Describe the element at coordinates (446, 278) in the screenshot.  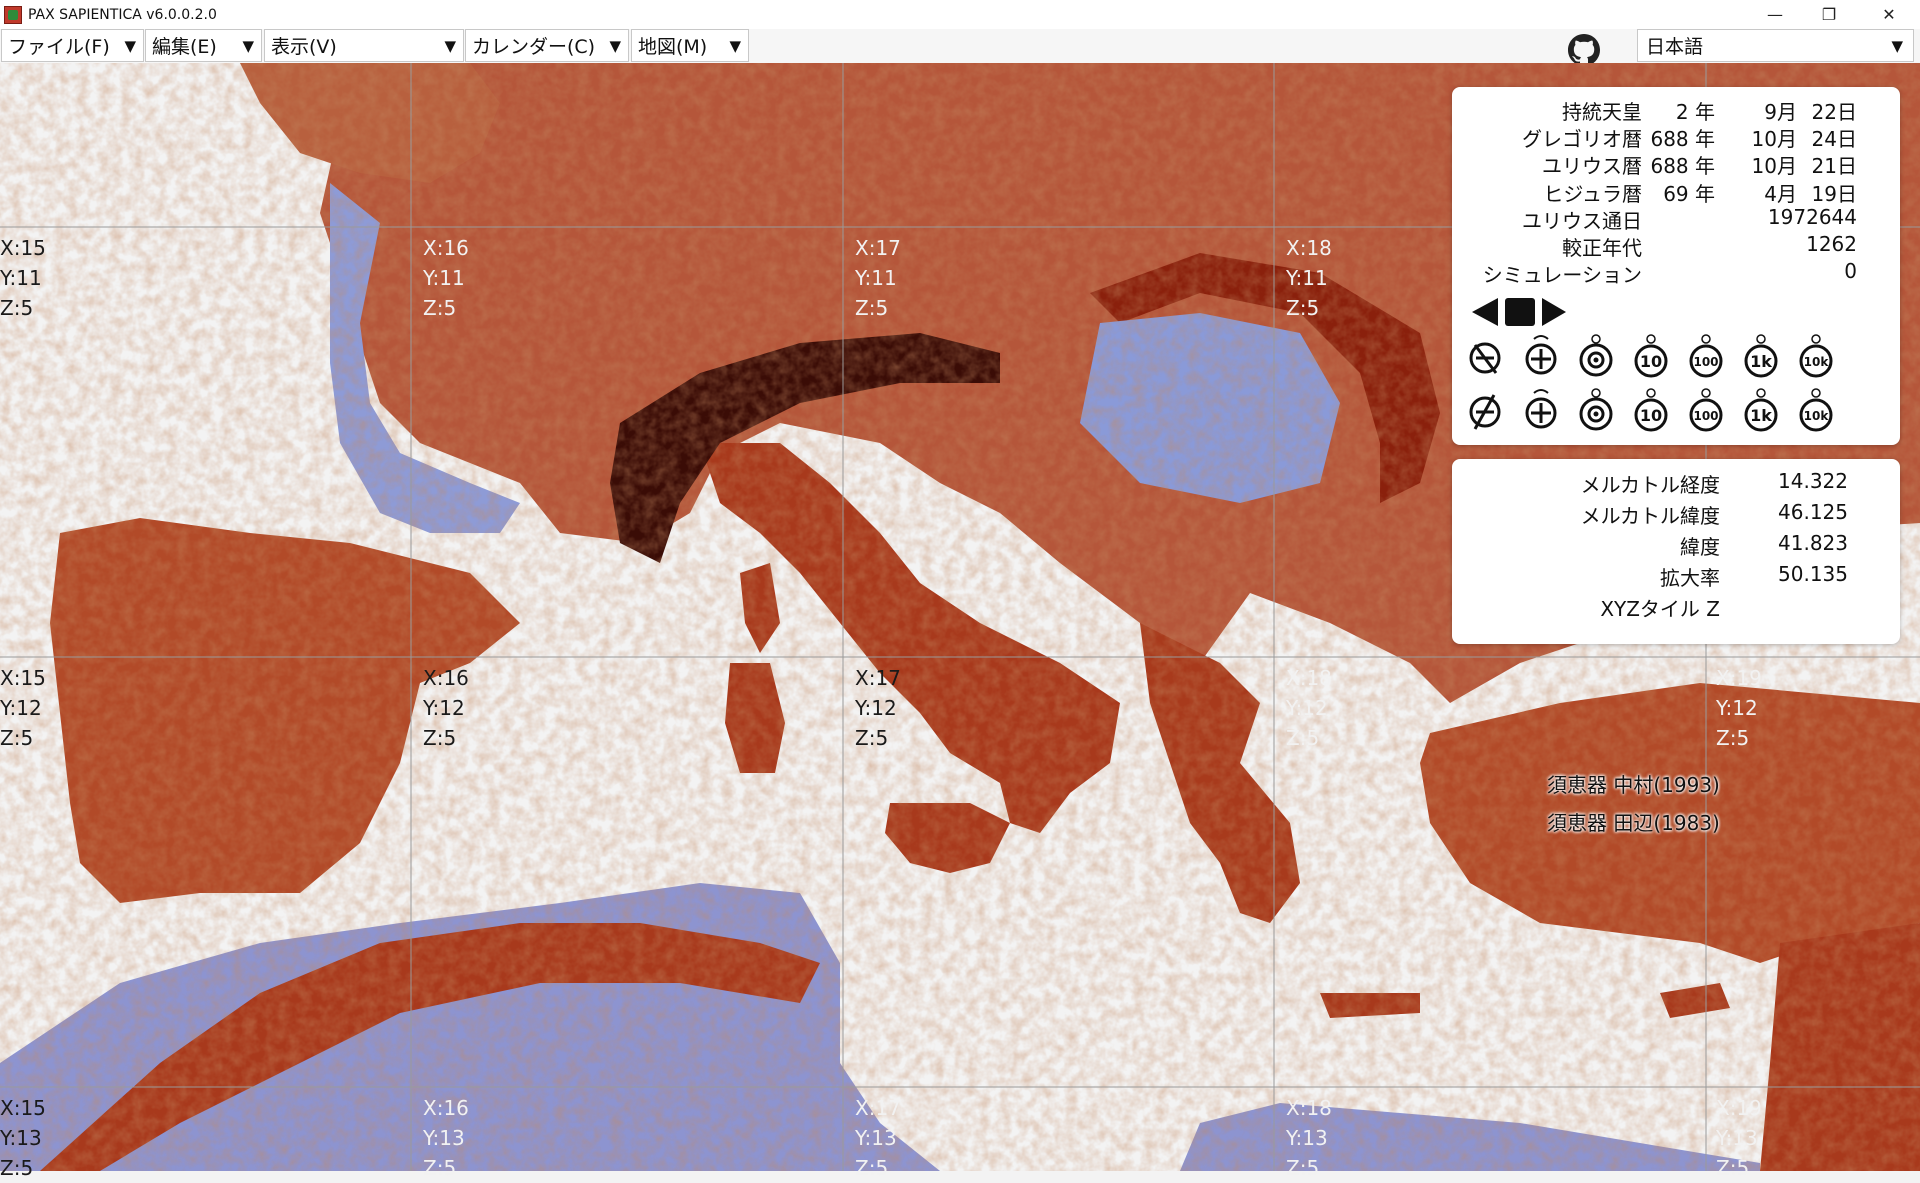
I see `tile-label-x16-y11: X:16 Y:11 Z:5` at that location.